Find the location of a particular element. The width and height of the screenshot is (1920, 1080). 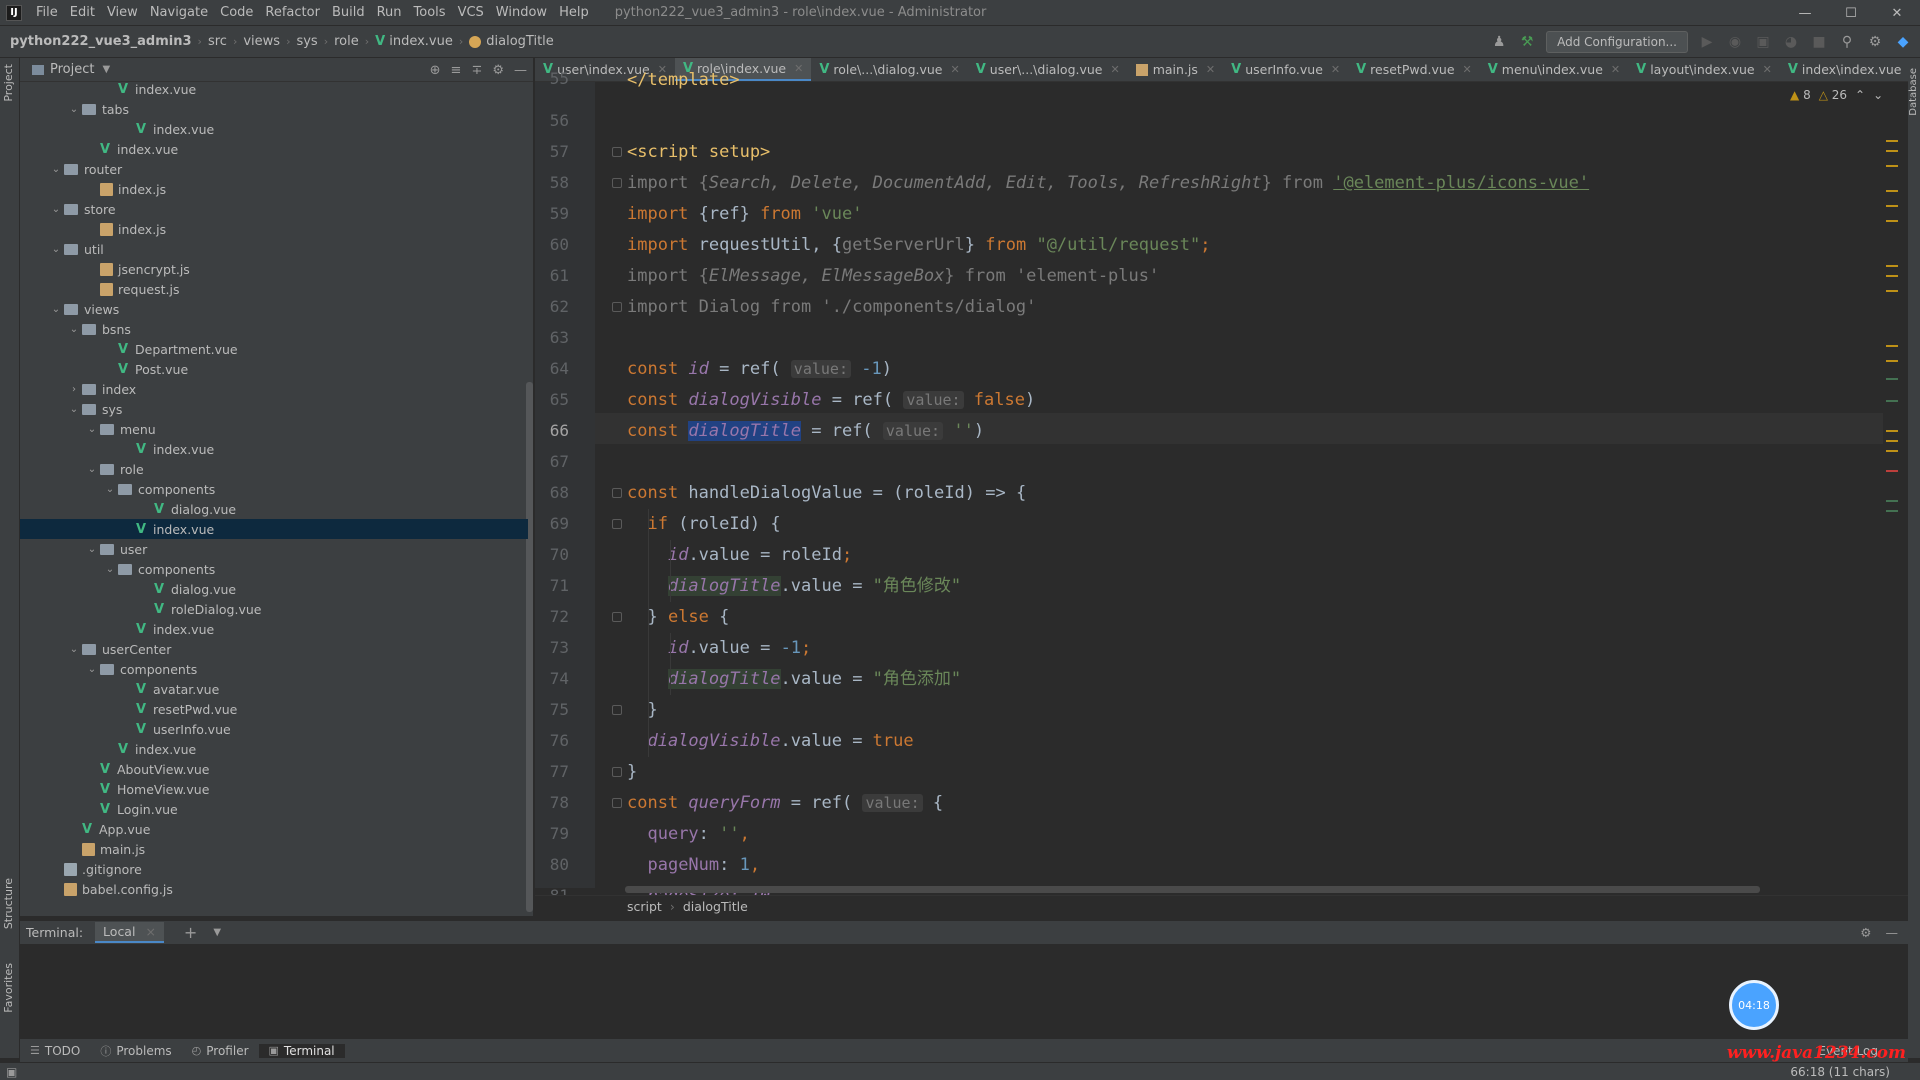

settings-gear-icon: ⚙ is located at coordinates (1875, 42).